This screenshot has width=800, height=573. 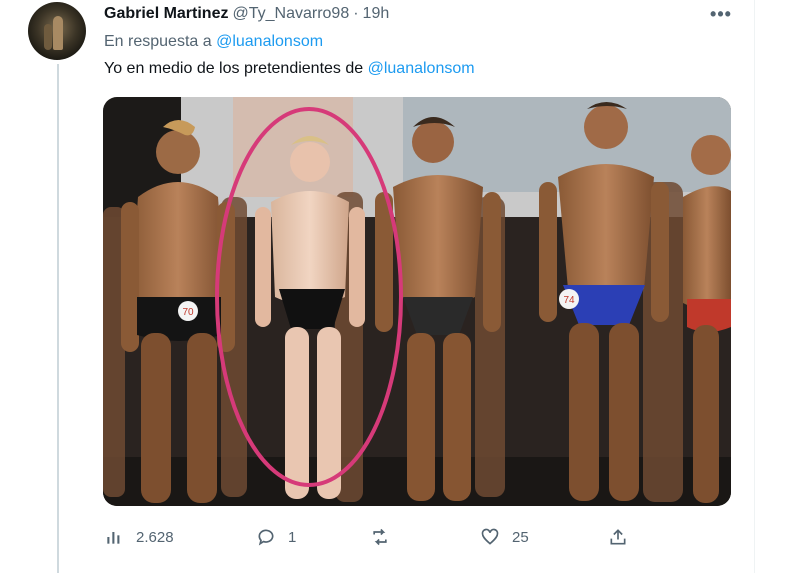 I want to click on reply-icon, so click(x=266, y=537).